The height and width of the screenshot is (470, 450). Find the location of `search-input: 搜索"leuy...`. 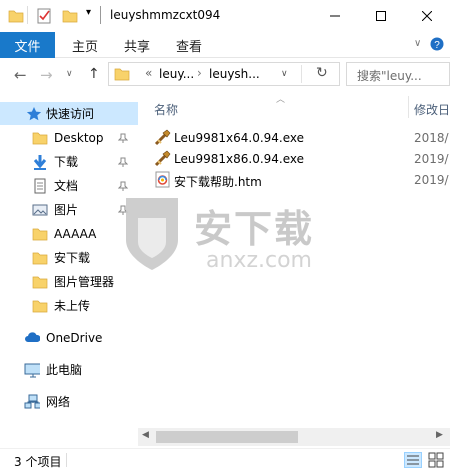

search-input: 搜索"leuy... is located at coordinates (389, 75).